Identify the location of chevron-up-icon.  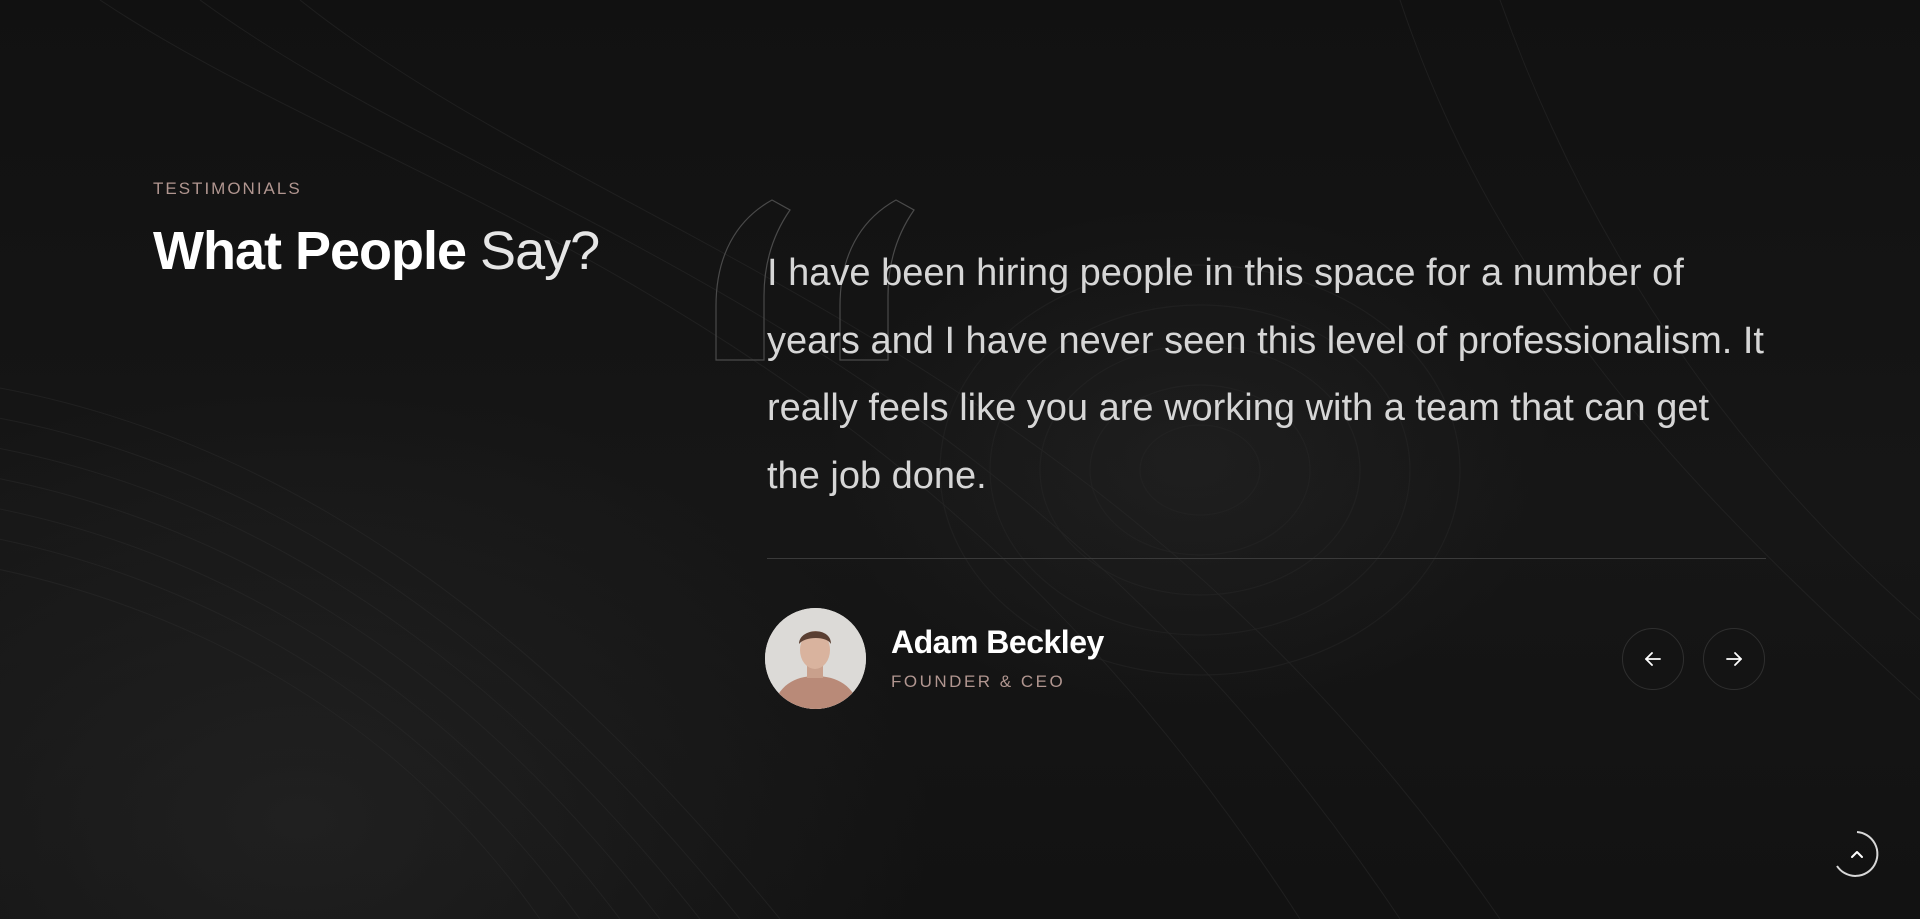
(1857, 854).